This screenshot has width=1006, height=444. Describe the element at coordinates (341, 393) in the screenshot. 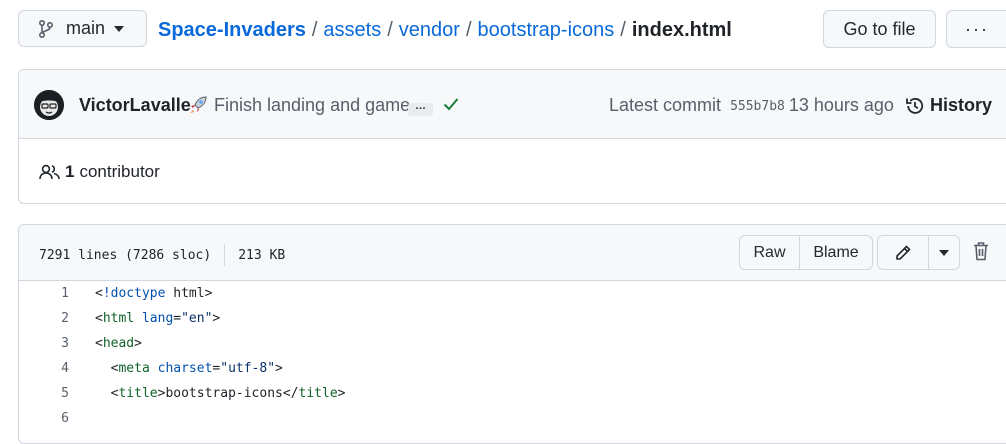

I see `tag-end-close: >` at that location.